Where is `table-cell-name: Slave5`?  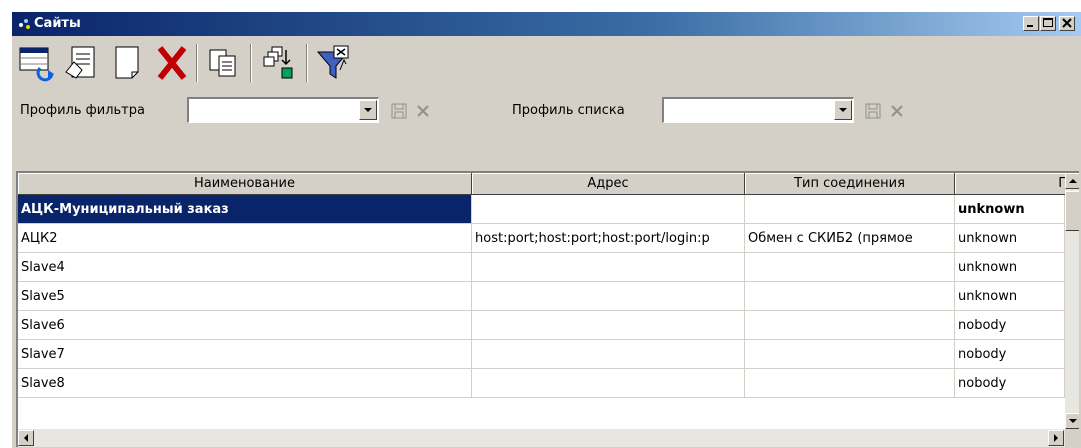
table-cell-name: Slave5 is located at coordinates (245, 296).